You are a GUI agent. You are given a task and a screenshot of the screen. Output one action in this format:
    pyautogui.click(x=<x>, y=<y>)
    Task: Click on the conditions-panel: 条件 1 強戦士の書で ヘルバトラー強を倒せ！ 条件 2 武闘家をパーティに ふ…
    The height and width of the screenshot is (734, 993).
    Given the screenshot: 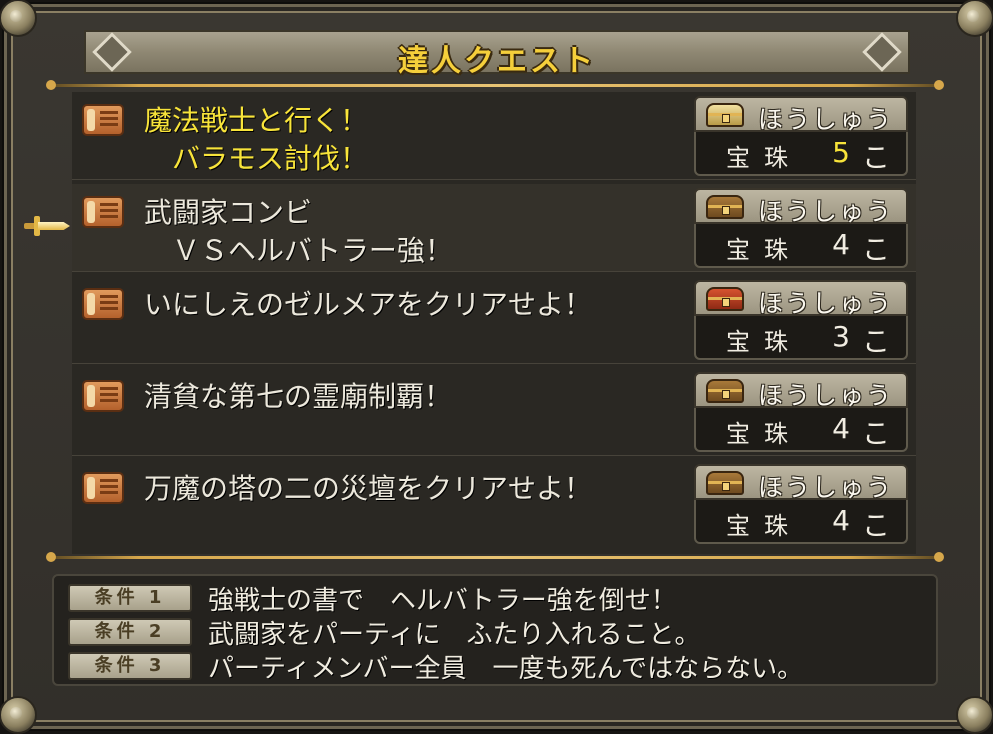 What is the action you would take?
    pyautogui.click(x=495, y=630)
    